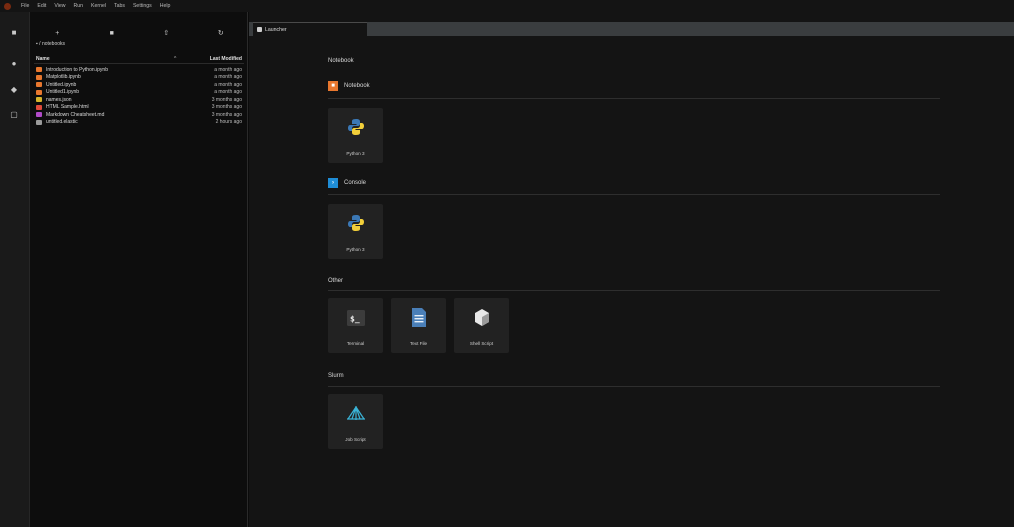 The image size is (1014, 527). Describe the element at coordinates (259, 29) in the screenshot. I see `launcher-icon` at that location.